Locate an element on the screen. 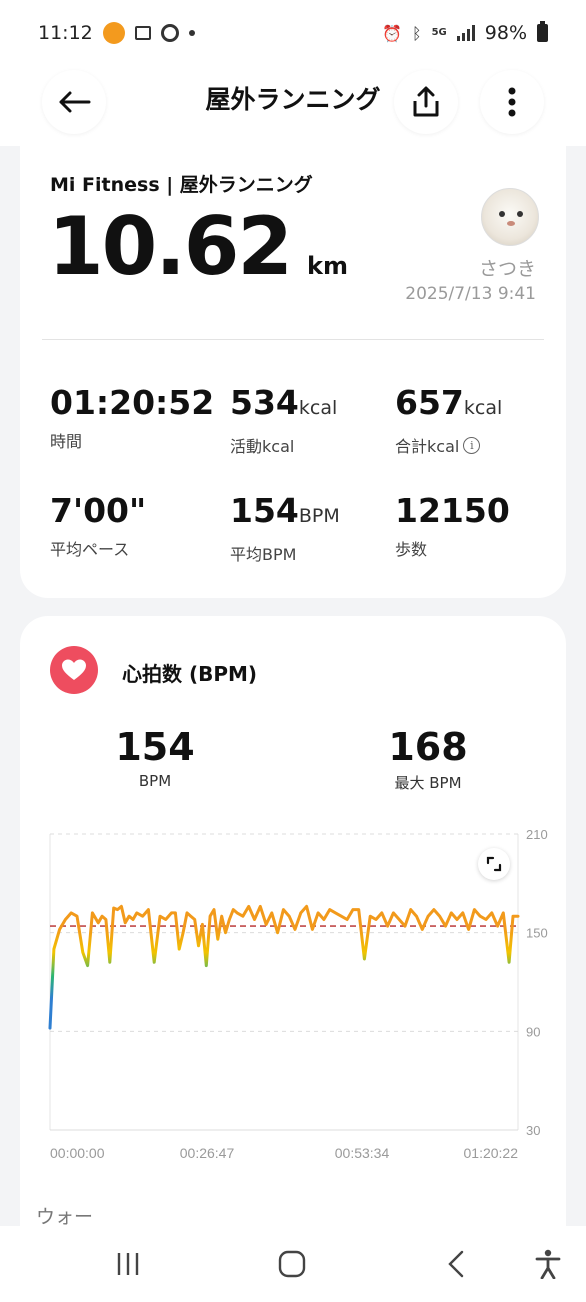 The width and height of the screenshot is (586, 1302). more-vertical-icon is located at coordinates (512, 102).